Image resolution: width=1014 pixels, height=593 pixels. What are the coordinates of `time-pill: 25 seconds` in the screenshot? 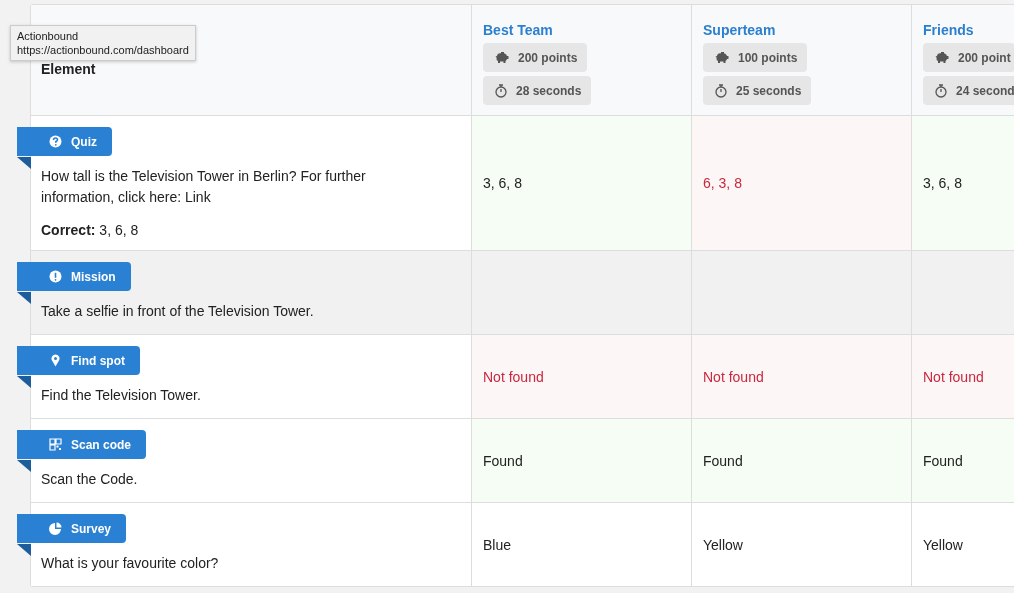 It's located at (757, 90).